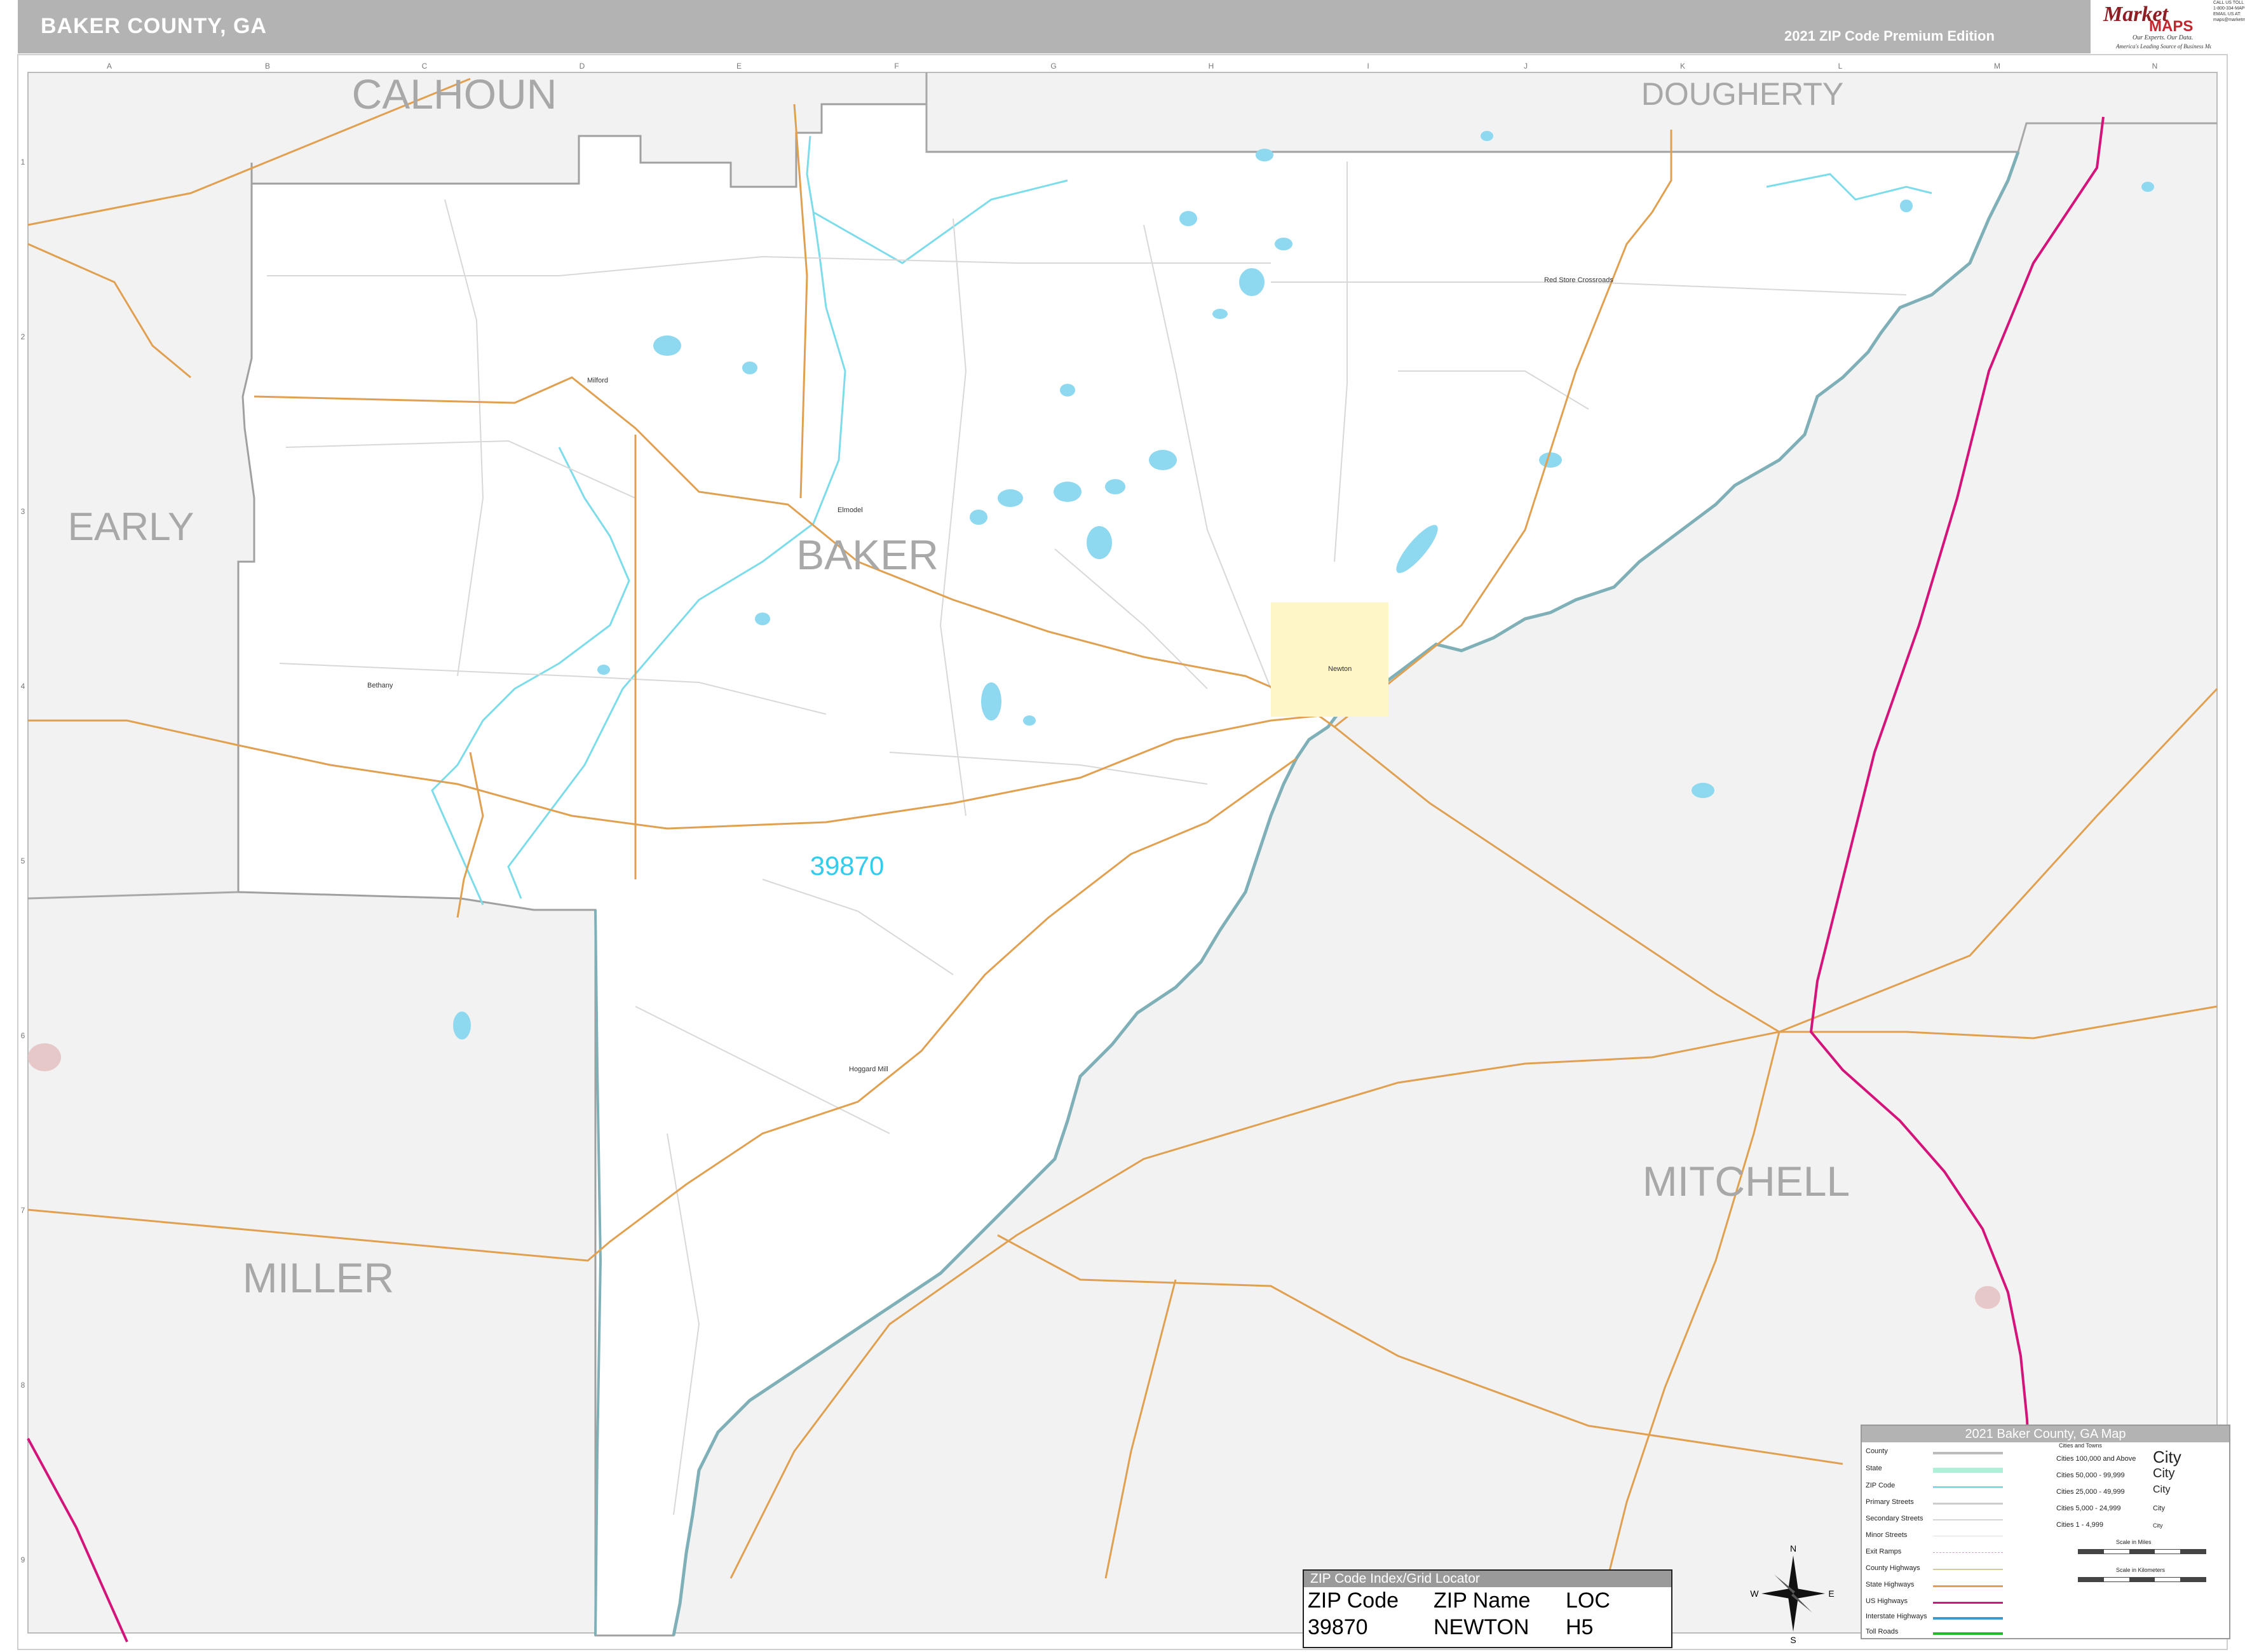  What do you see at coordinates (867, 555) in the screenshot?
I see `county-label-baker: BAKER` at bounding box center [867, 555].